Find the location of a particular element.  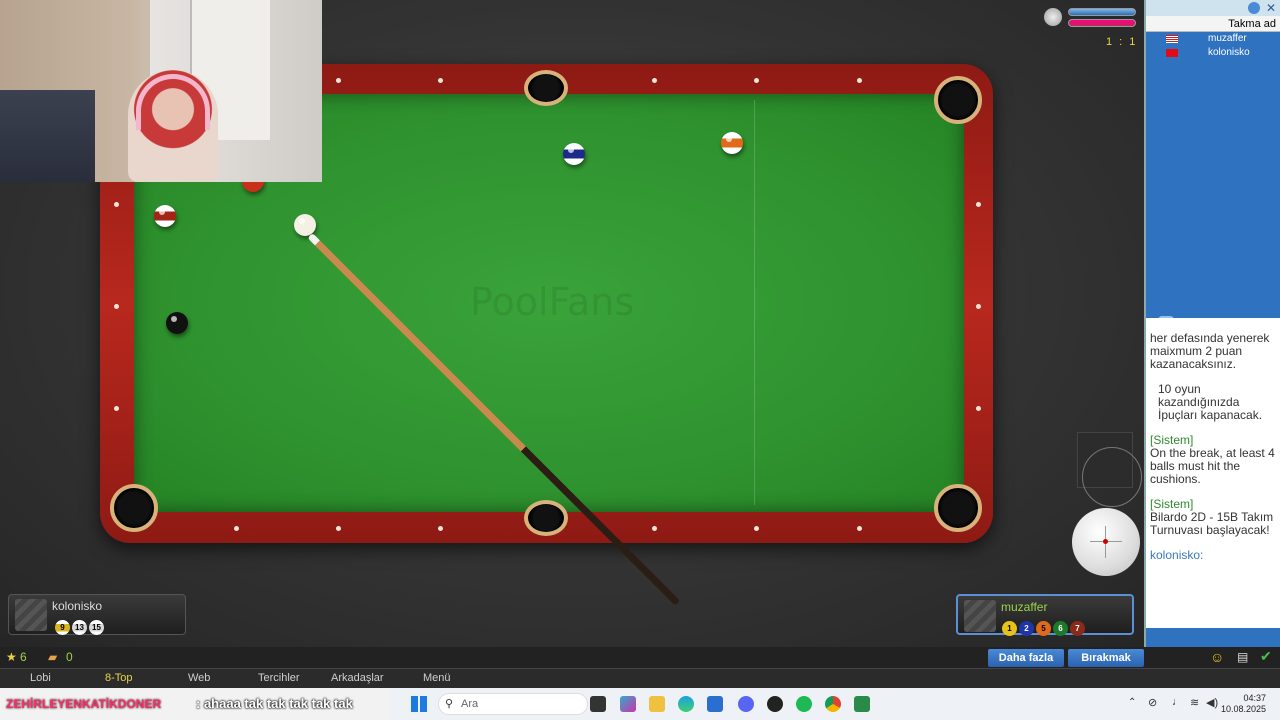

chat-self-prompt: kolonisko: is located at coordinates (1177, 555).